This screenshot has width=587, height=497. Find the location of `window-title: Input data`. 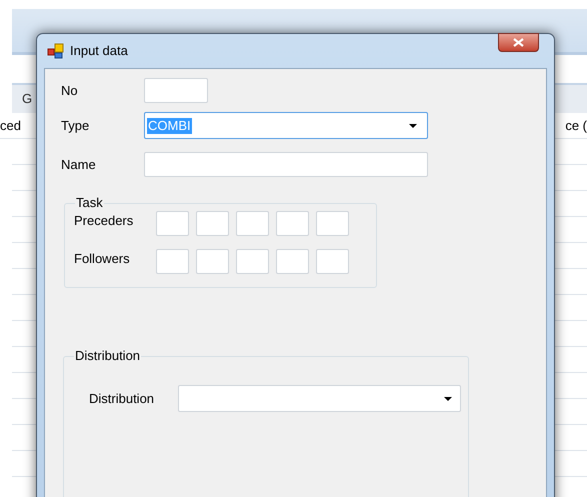

window-title: Input data is located at coordinates (99, 51).